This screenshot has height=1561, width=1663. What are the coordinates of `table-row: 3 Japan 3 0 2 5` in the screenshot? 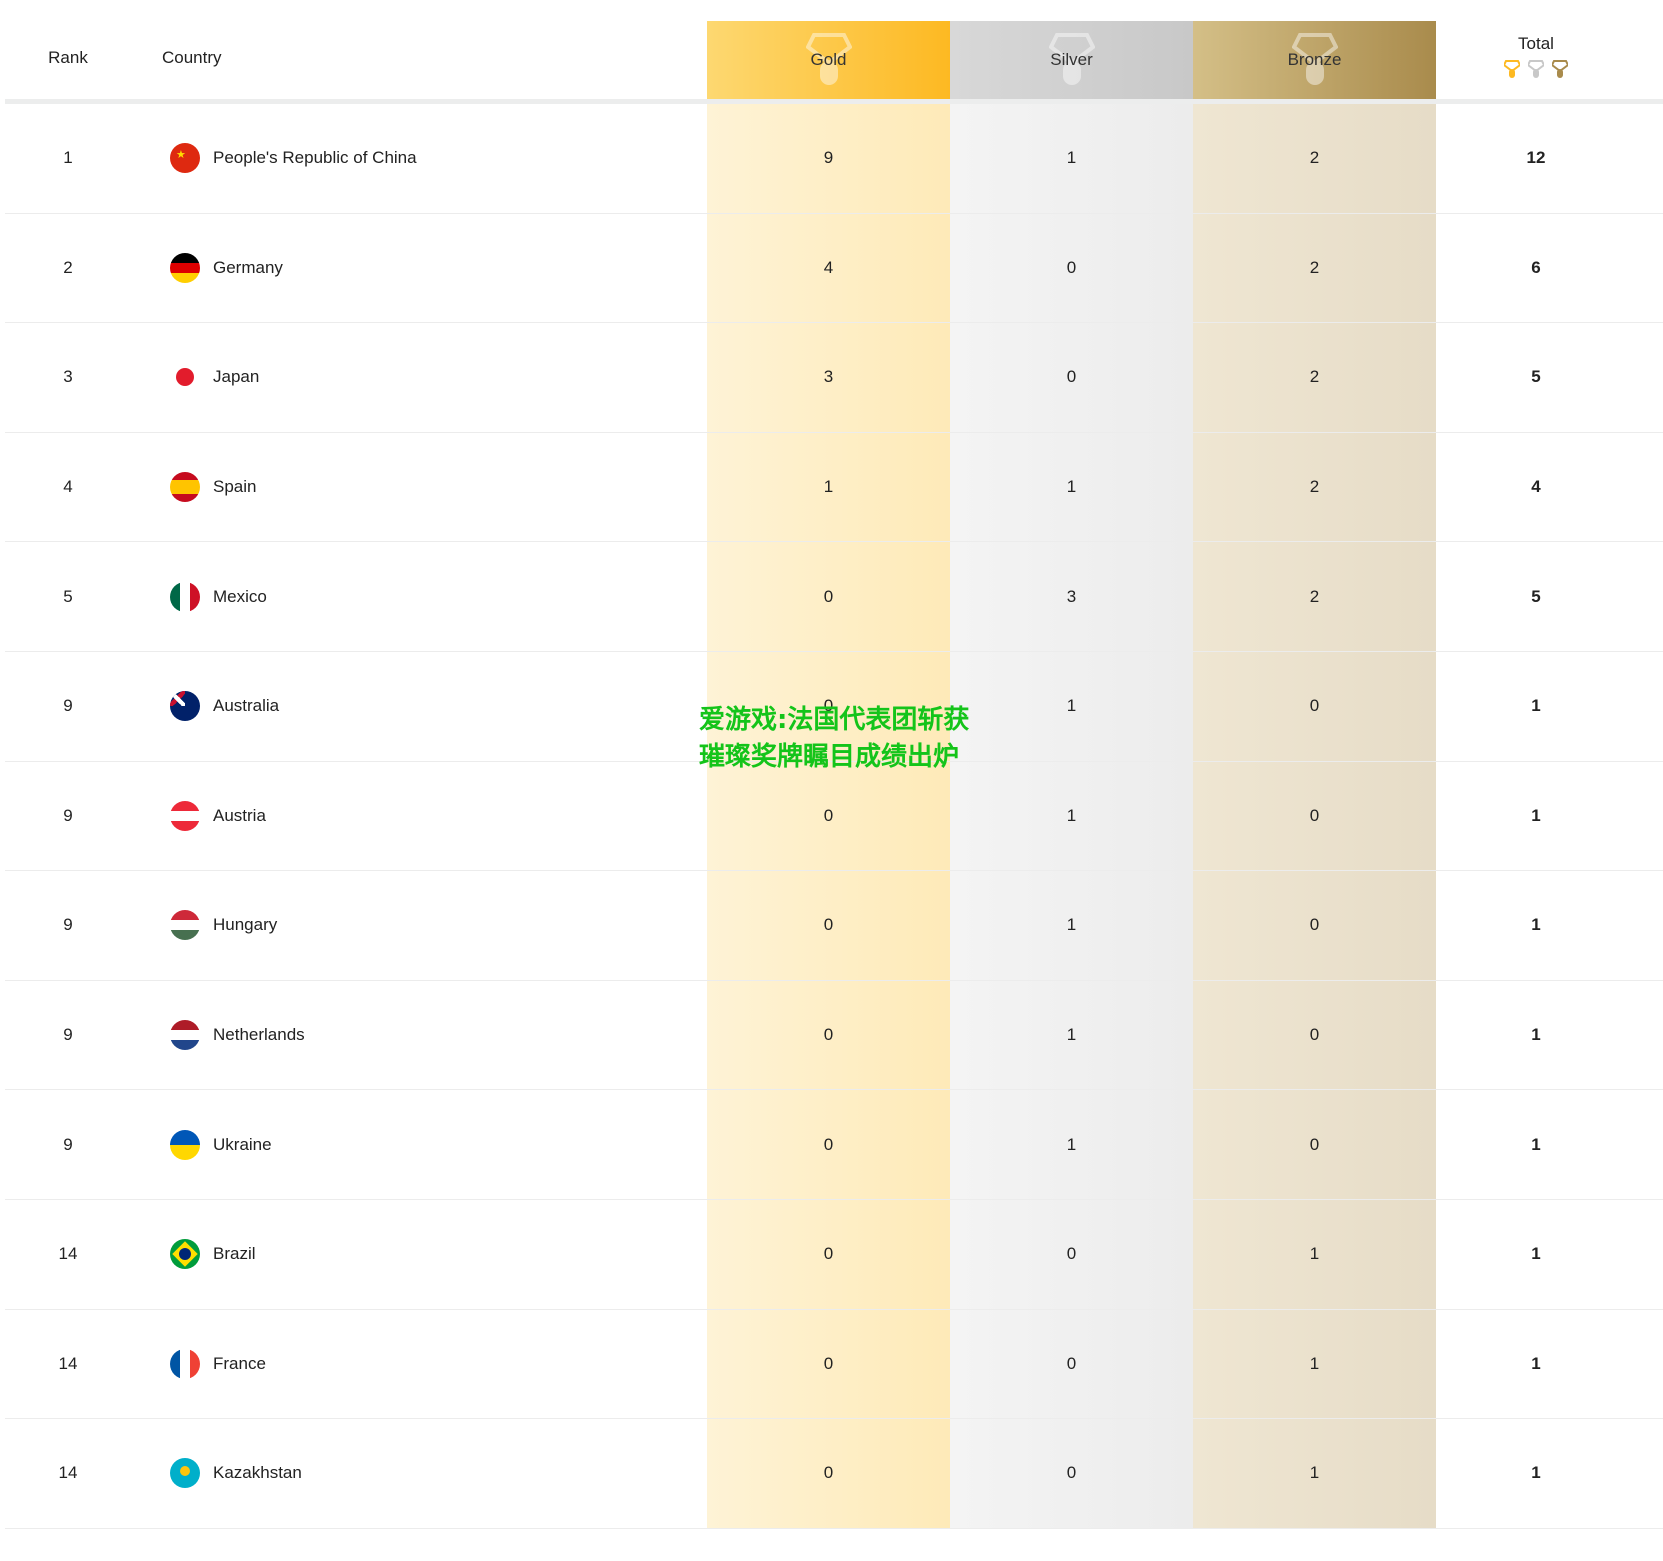 It's located at (834, 378).